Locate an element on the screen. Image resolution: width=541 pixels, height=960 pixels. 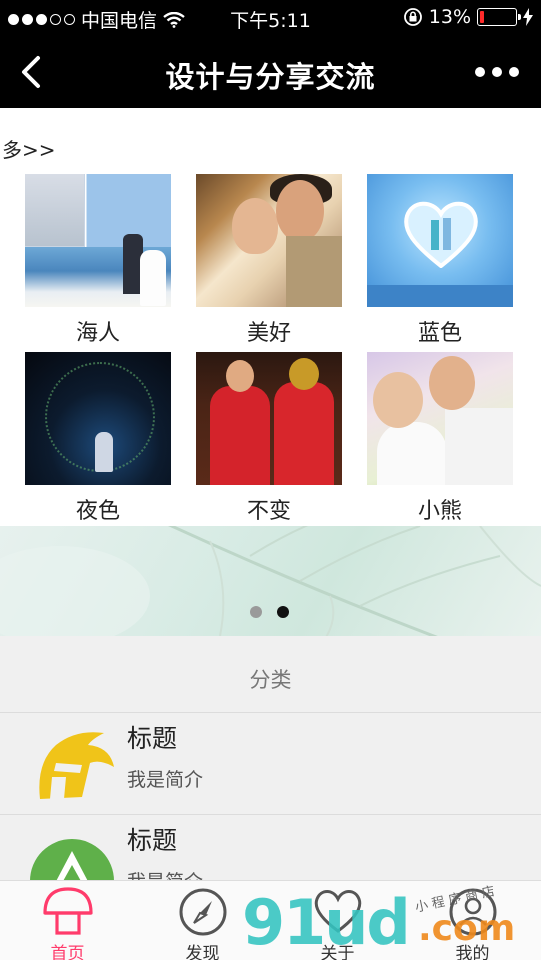
gallery-item: 夜色 is located at coordinates (98, 438).